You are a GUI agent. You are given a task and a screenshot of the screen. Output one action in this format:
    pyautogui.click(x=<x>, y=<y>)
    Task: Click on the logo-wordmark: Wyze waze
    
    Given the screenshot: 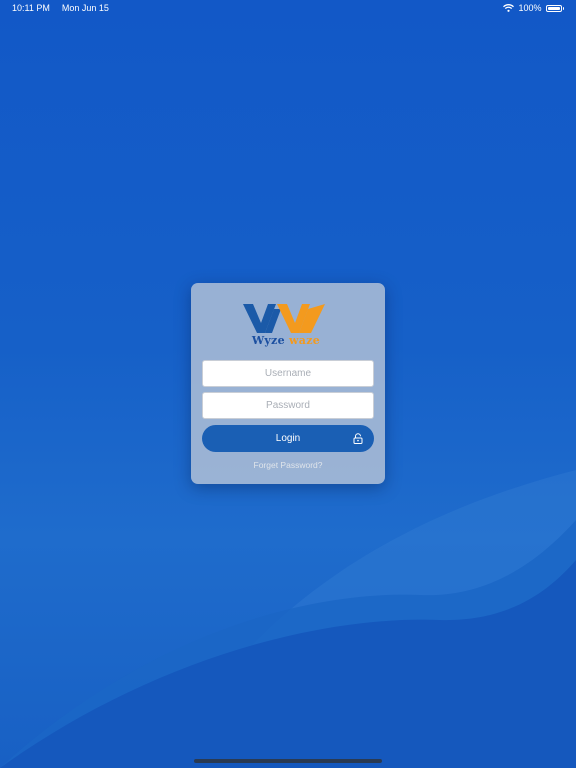 What is the action you would take?
    pyautogui.click(x=286, y=340)
    